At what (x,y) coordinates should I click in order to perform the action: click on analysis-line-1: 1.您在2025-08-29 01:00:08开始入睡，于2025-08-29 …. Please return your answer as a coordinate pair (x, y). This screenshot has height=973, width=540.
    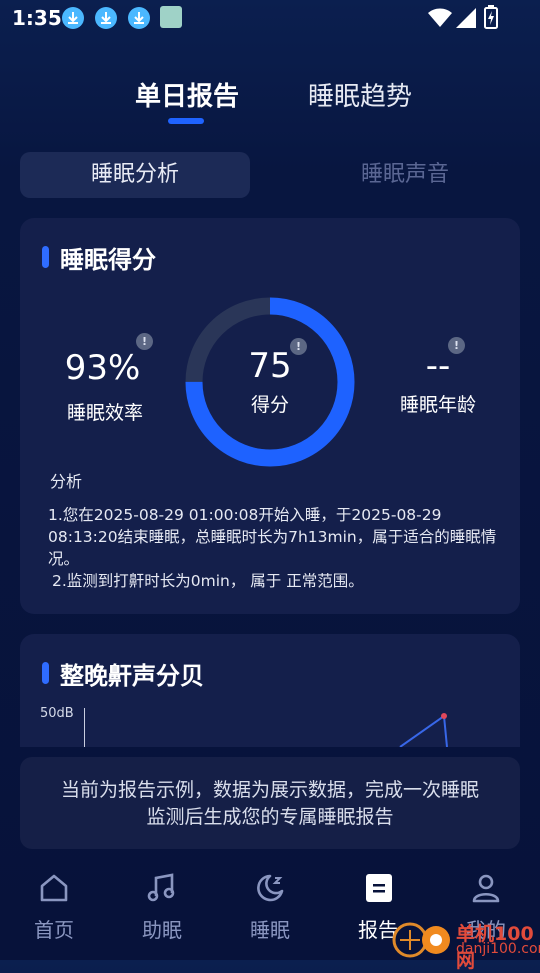
    Looking at the image, I should click on (272, 537).